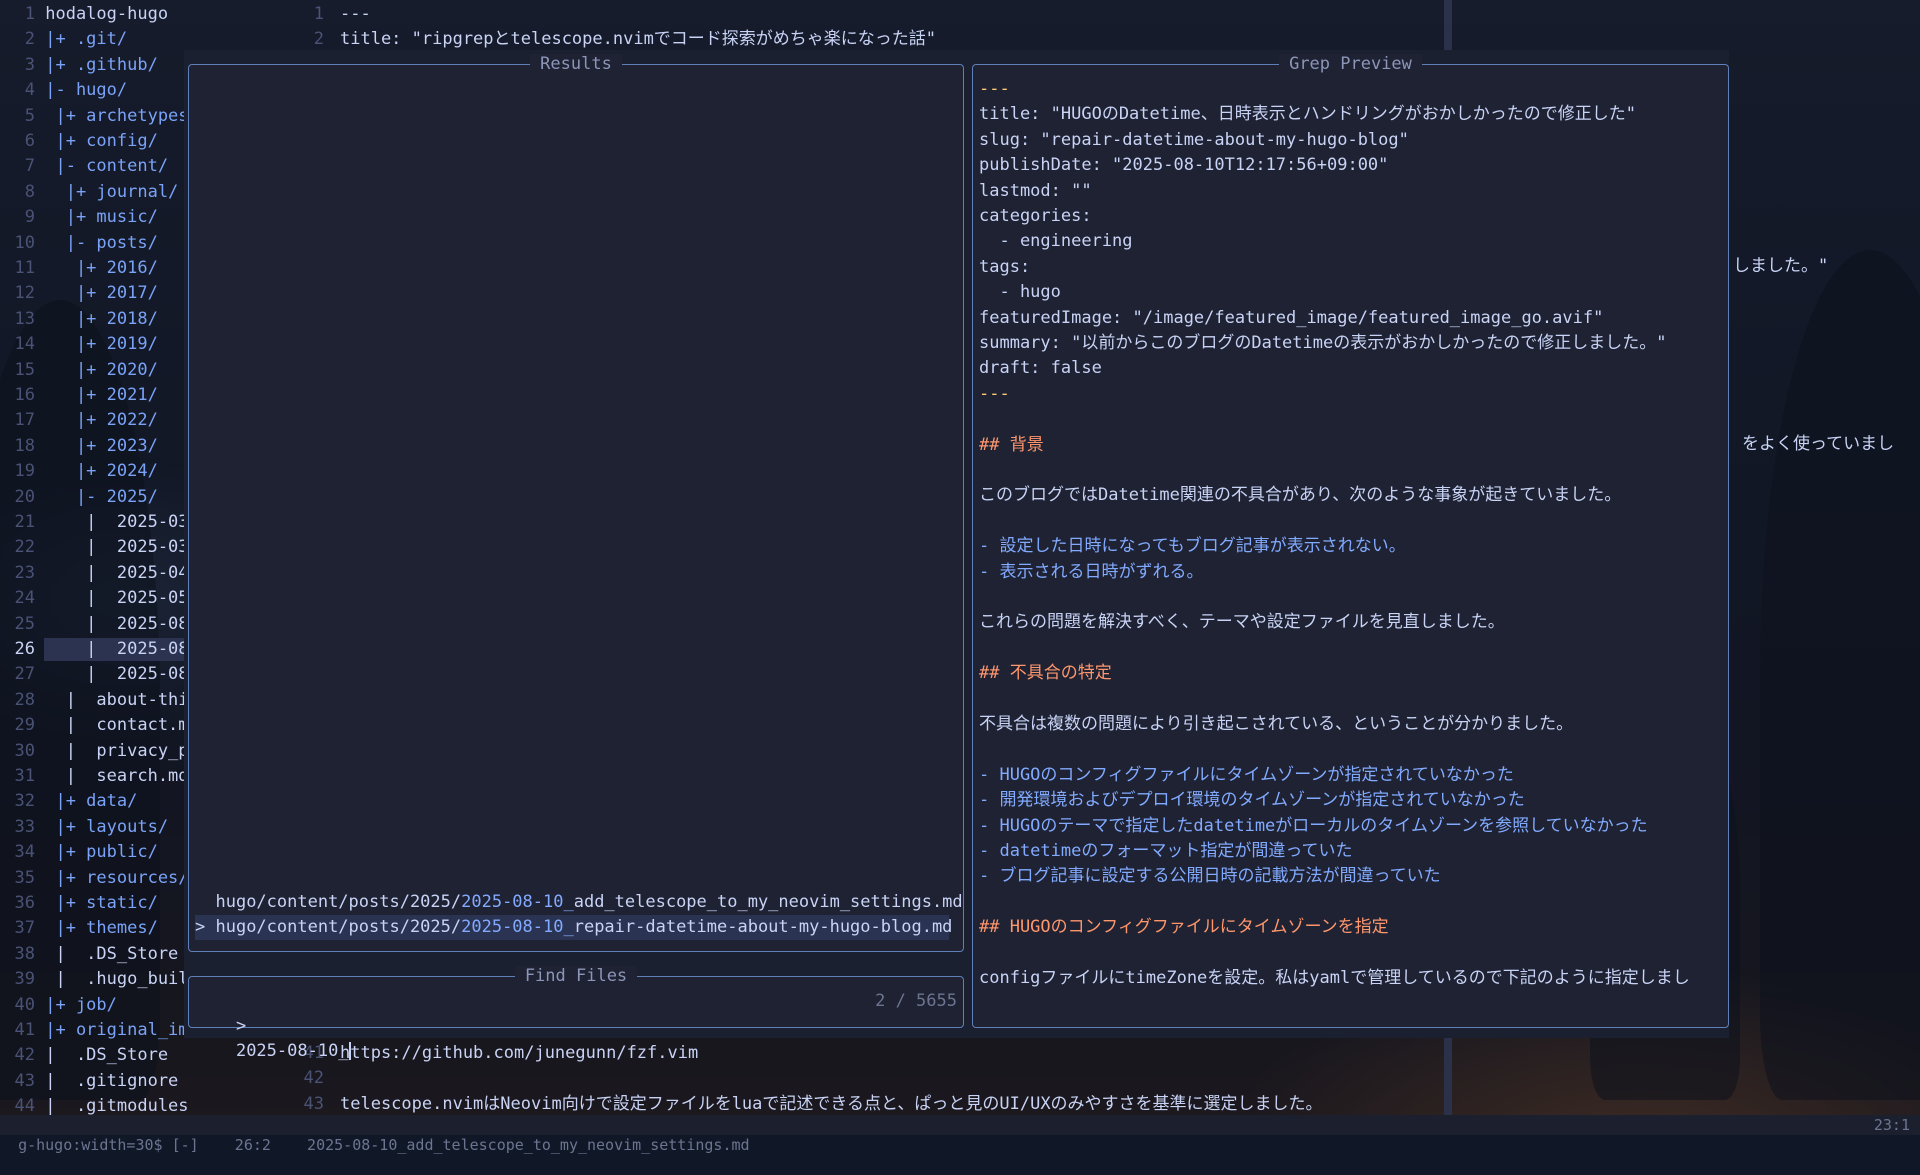 This screenshot has width=1920, height=1175. What do you see at coordinates (99, 979) in the screenshot?
I see `tree-item: 39 | .hugo_build` at bounding box center [99, 979].